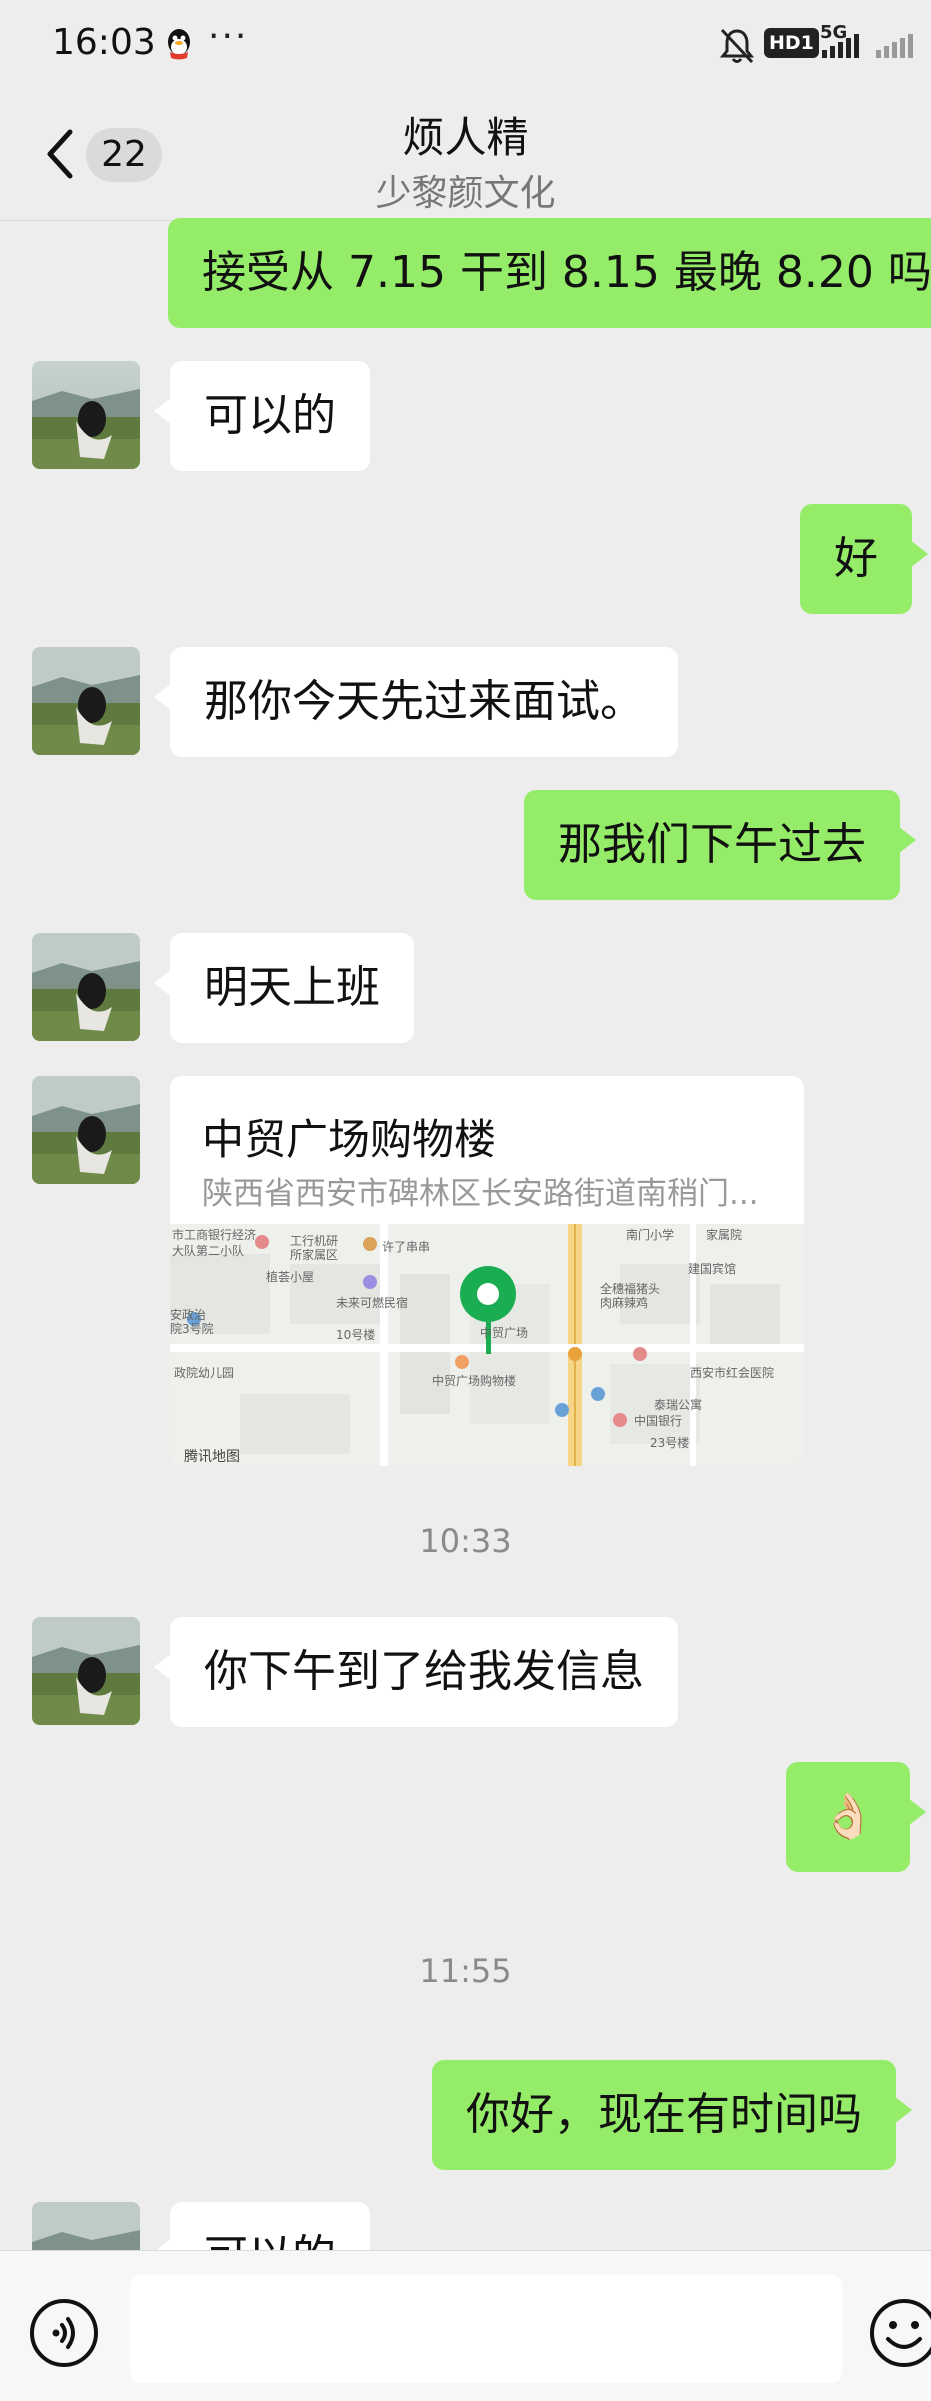  Describe the element at coordinates (670, 1443) in the screenshot. I see `map-label: 23号楼` at that location.